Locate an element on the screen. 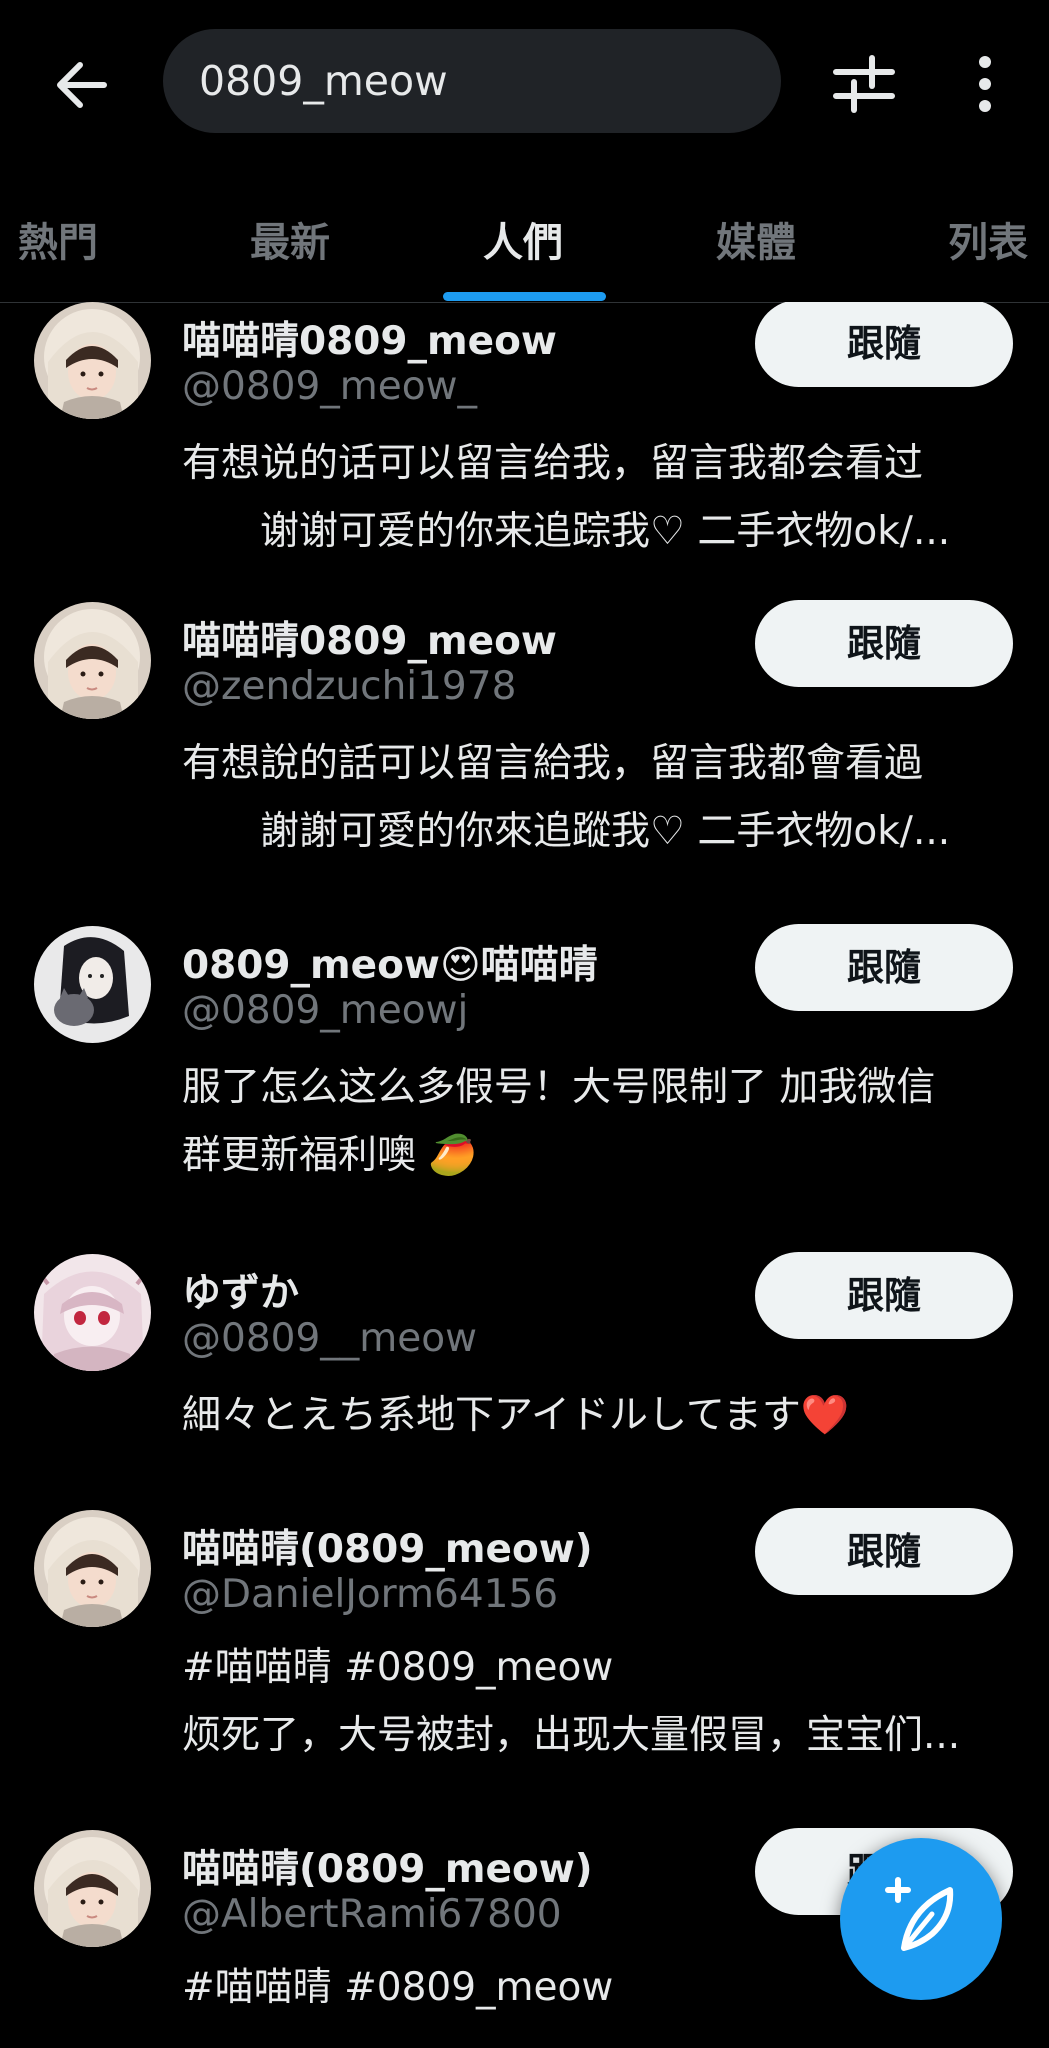  search-header: 0809_meow is located at coordinates (524, 85).